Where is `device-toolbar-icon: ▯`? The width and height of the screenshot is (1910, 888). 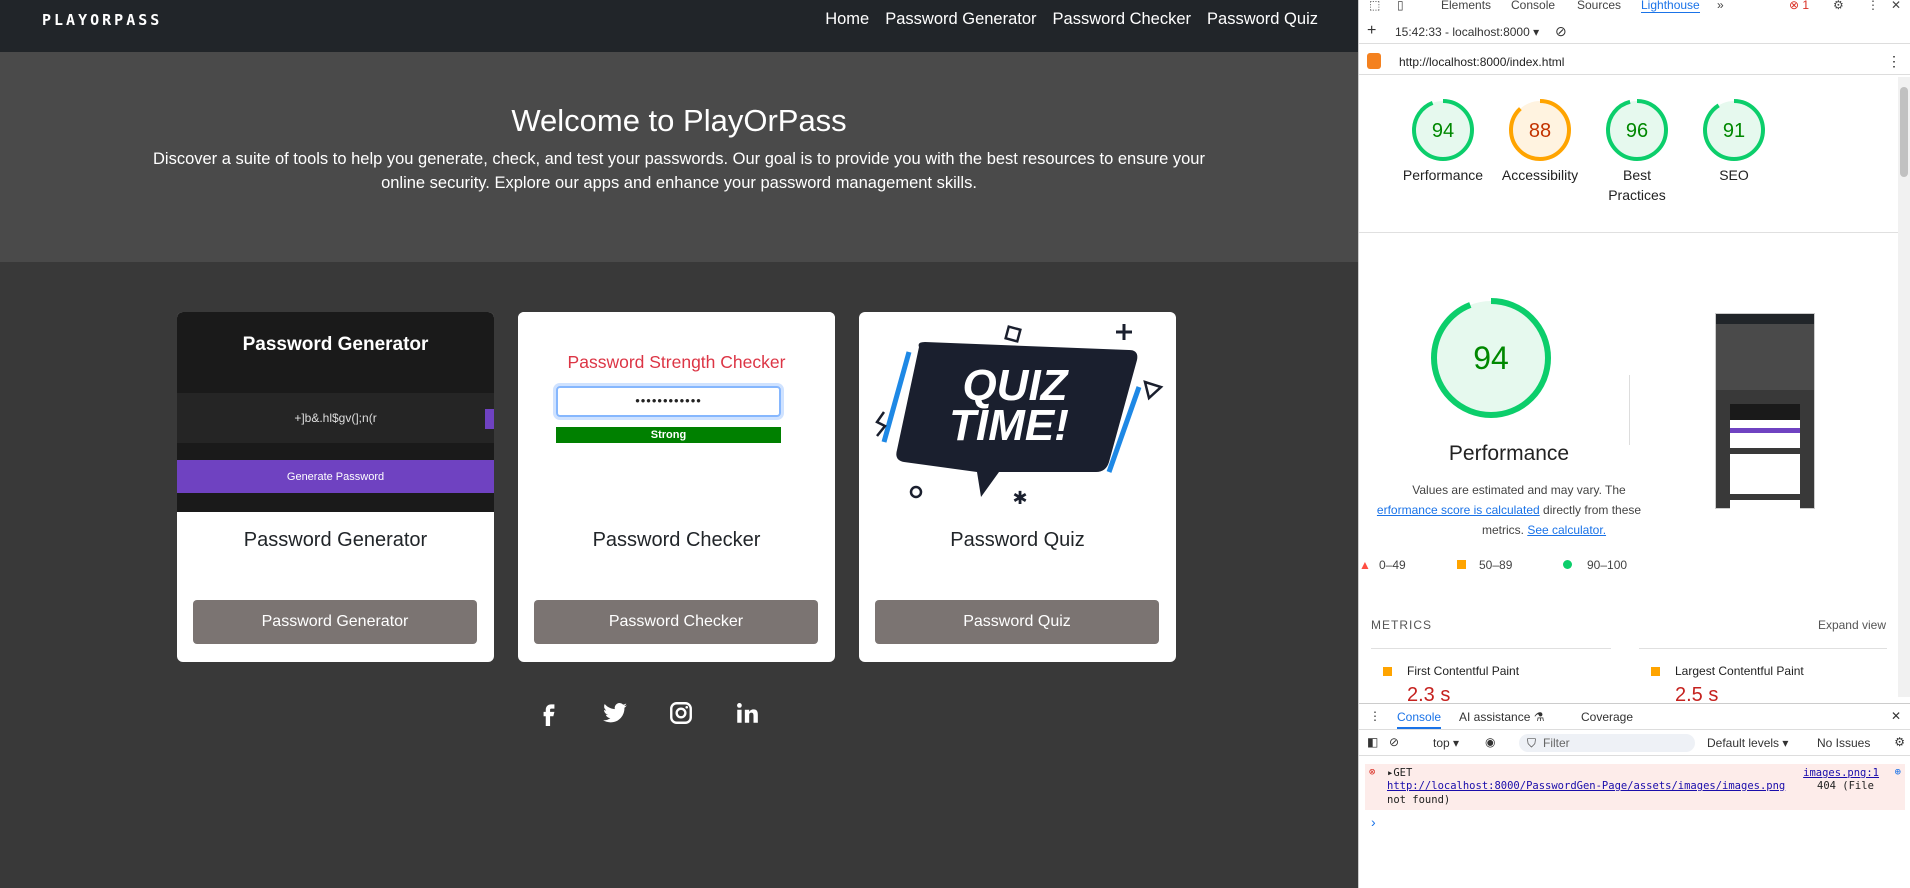
device-toolbar-icon: ▯ is located at coordinates (1400, 6).